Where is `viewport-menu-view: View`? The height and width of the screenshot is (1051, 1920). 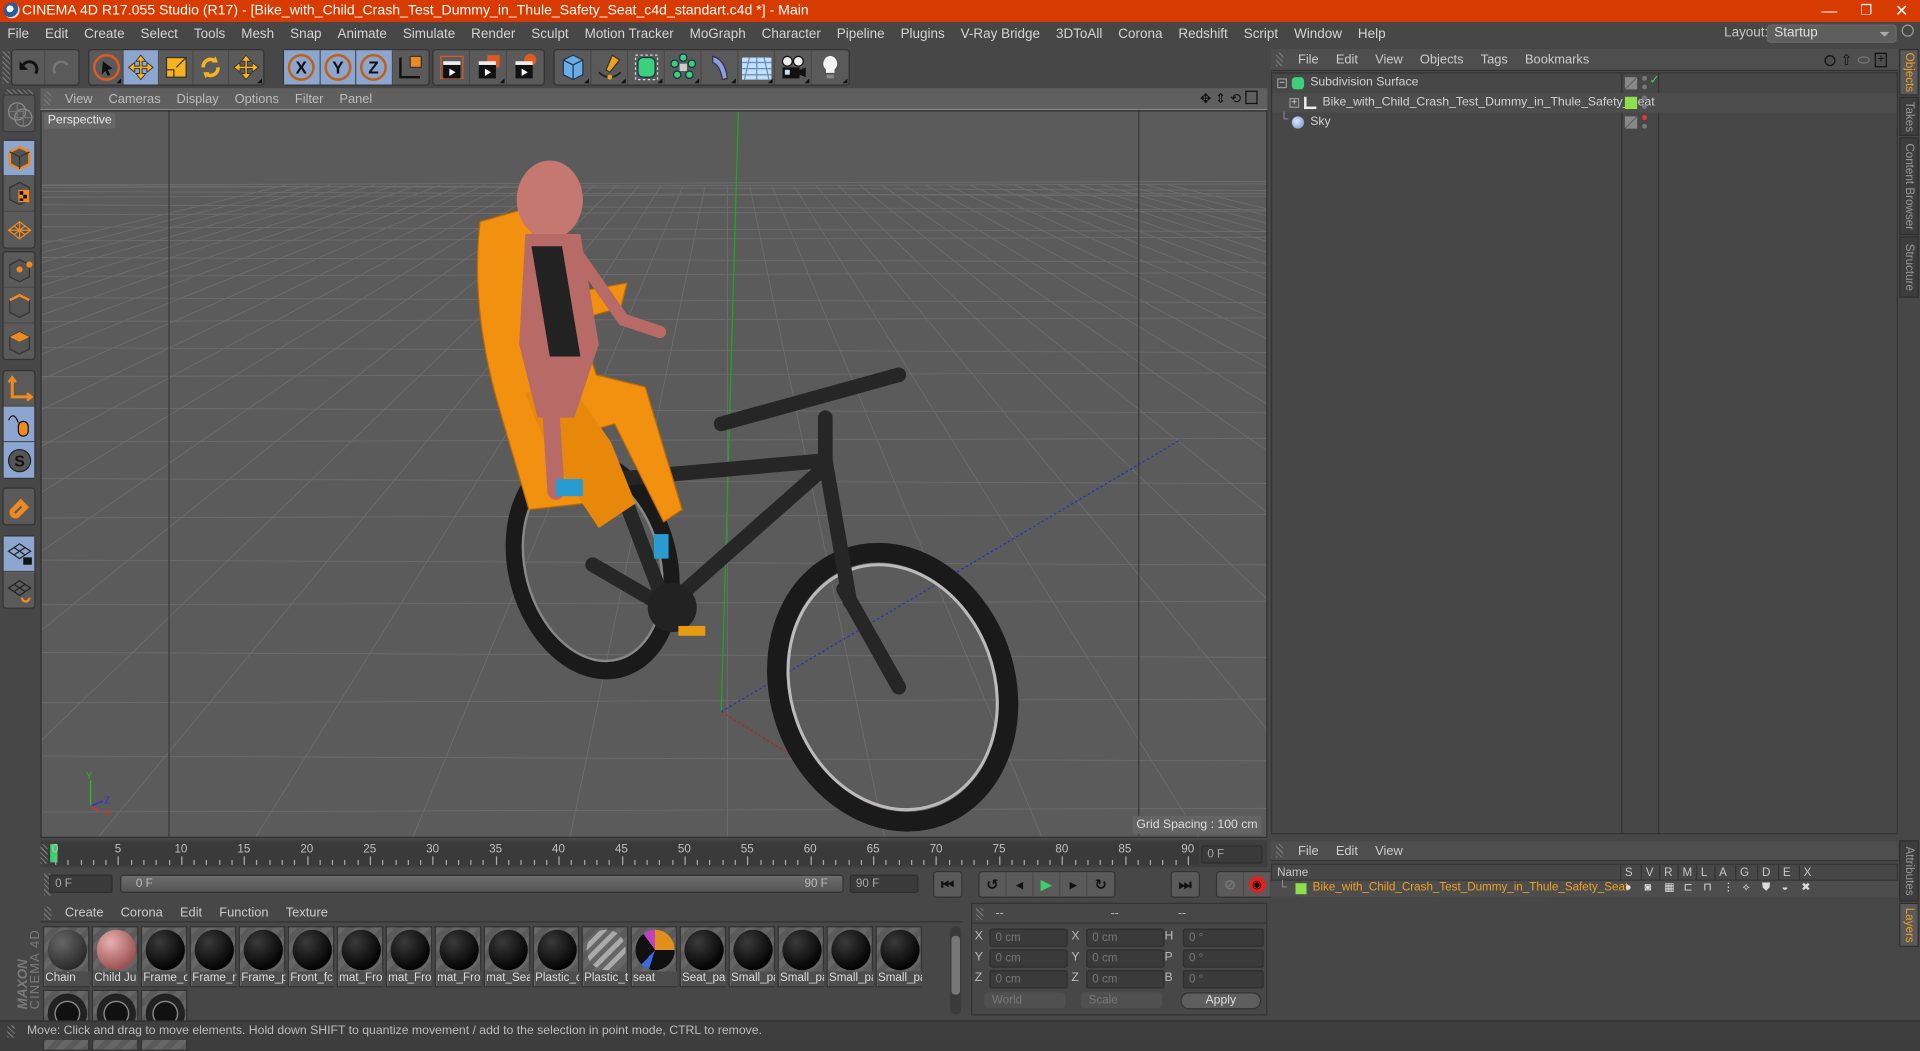 viewport-menu-view: View is located at coordinates (79, 98).